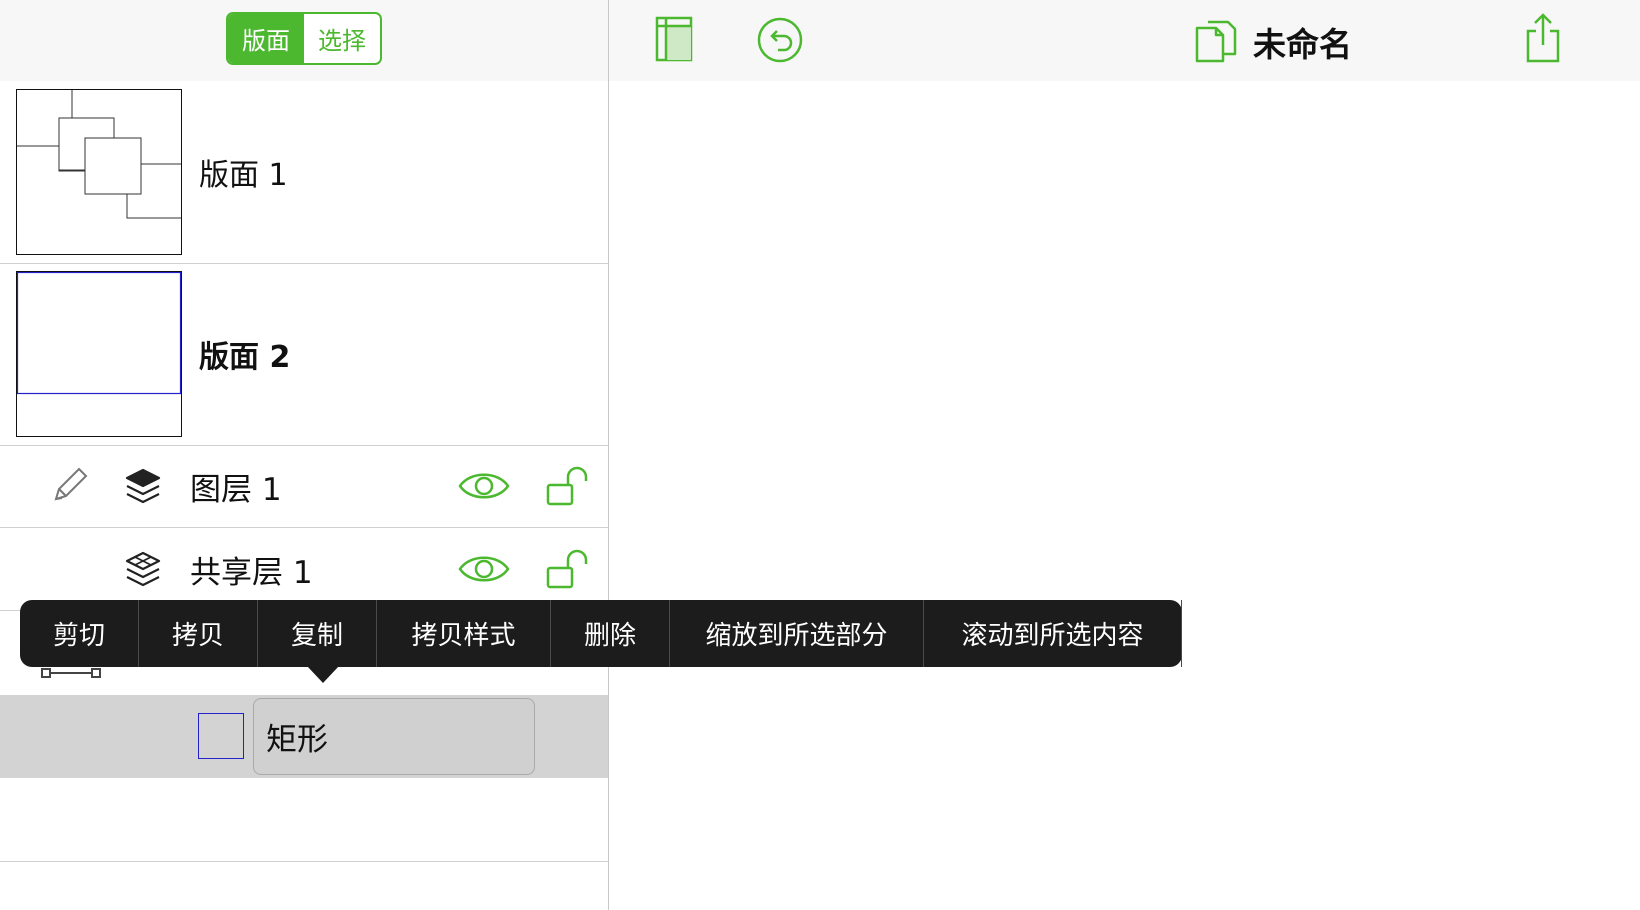 The height and width of the screenshot is (910, 1640). What do you see at coordinates (304, 820) in the screenshot?
I see `empty-row` at bounding box center [304, 820].